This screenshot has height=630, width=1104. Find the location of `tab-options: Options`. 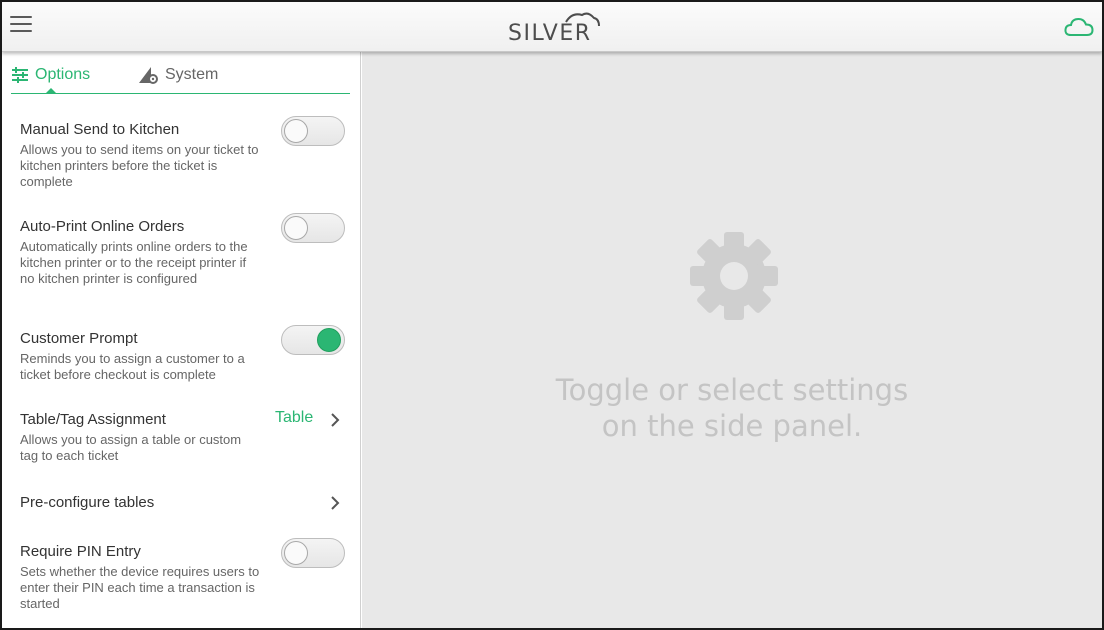

tab-options: Options is located at coordinates (50, 75).